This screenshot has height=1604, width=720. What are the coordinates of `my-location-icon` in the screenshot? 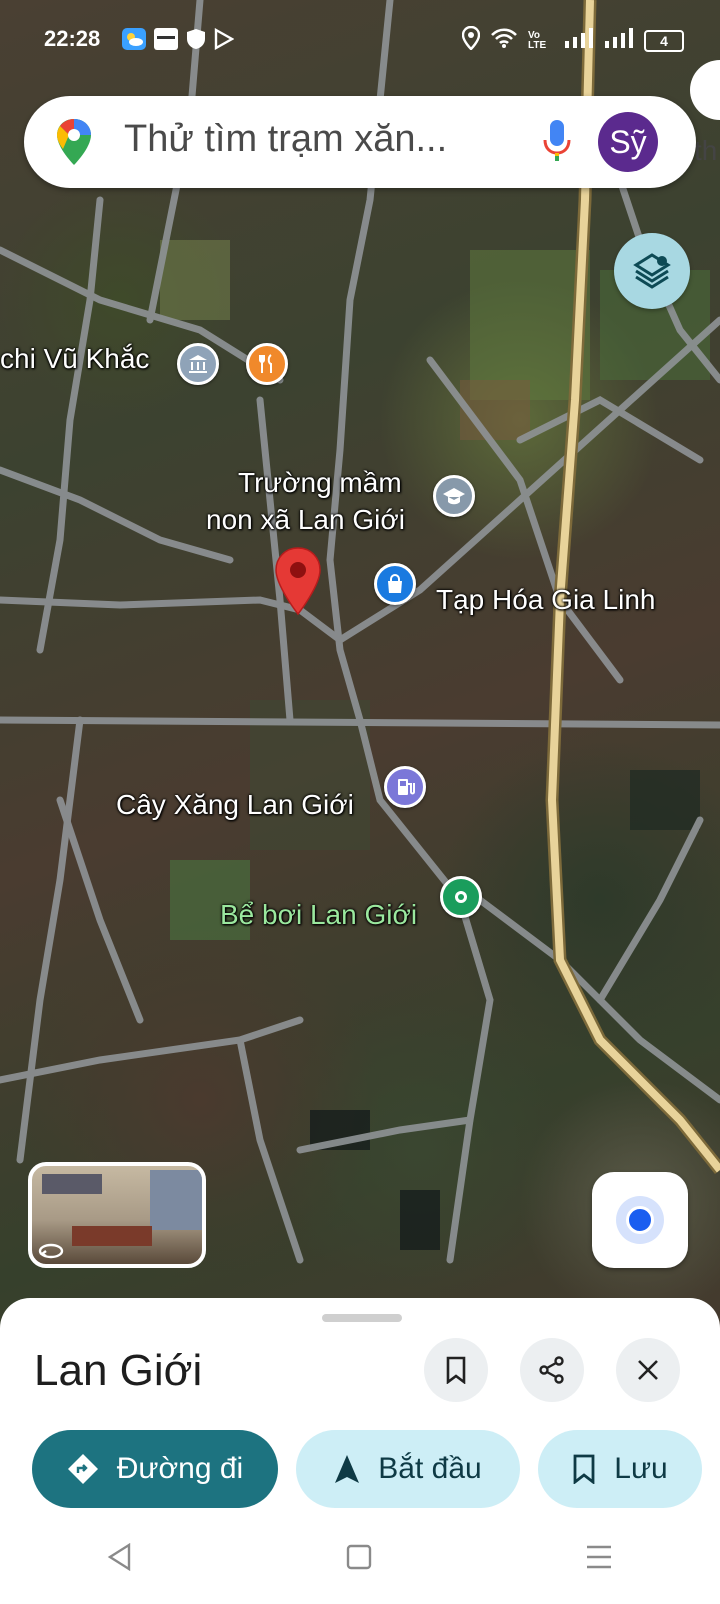 It's located at (640, 1220).